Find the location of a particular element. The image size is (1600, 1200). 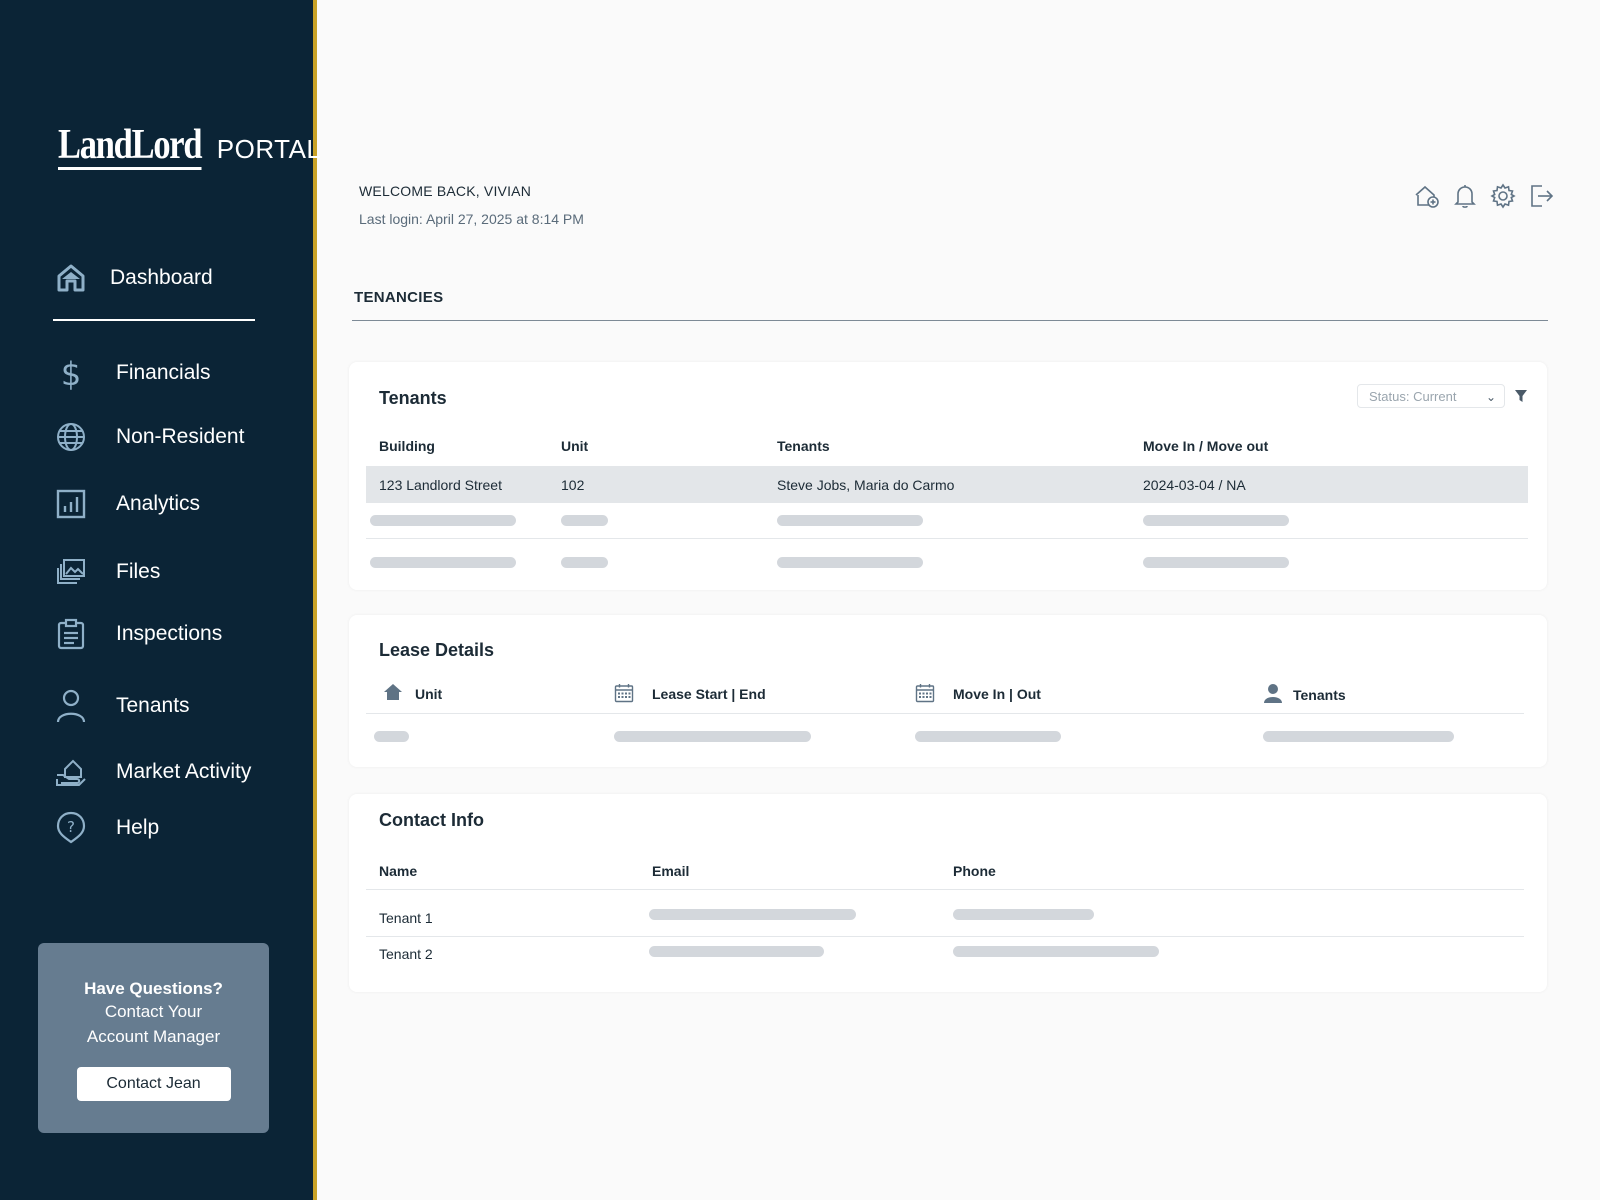

gear-icon is located at coordinates (1503, 196).